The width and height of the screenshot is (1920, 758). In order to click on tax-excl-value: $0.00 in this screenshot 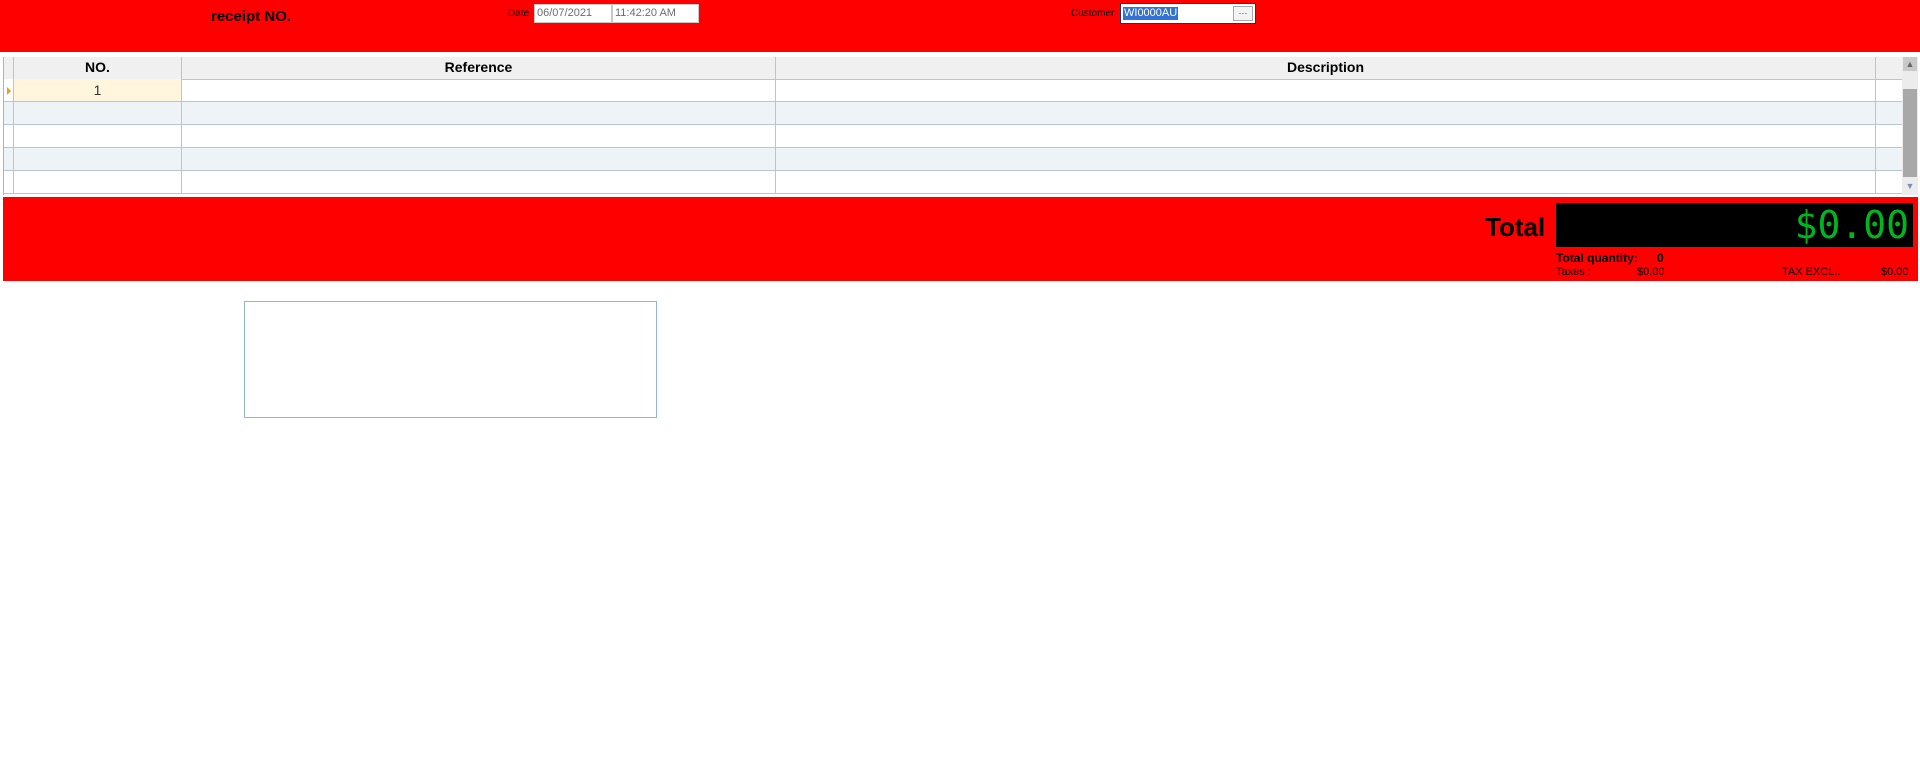, I will do `click(1895, 272)`.